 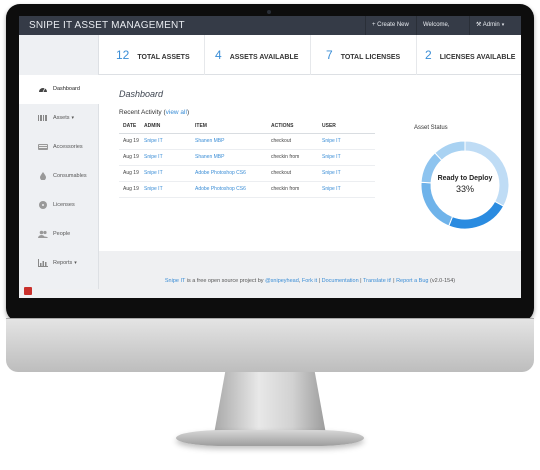 I want to click on stat-value: 7, so click(x=329, y=55).